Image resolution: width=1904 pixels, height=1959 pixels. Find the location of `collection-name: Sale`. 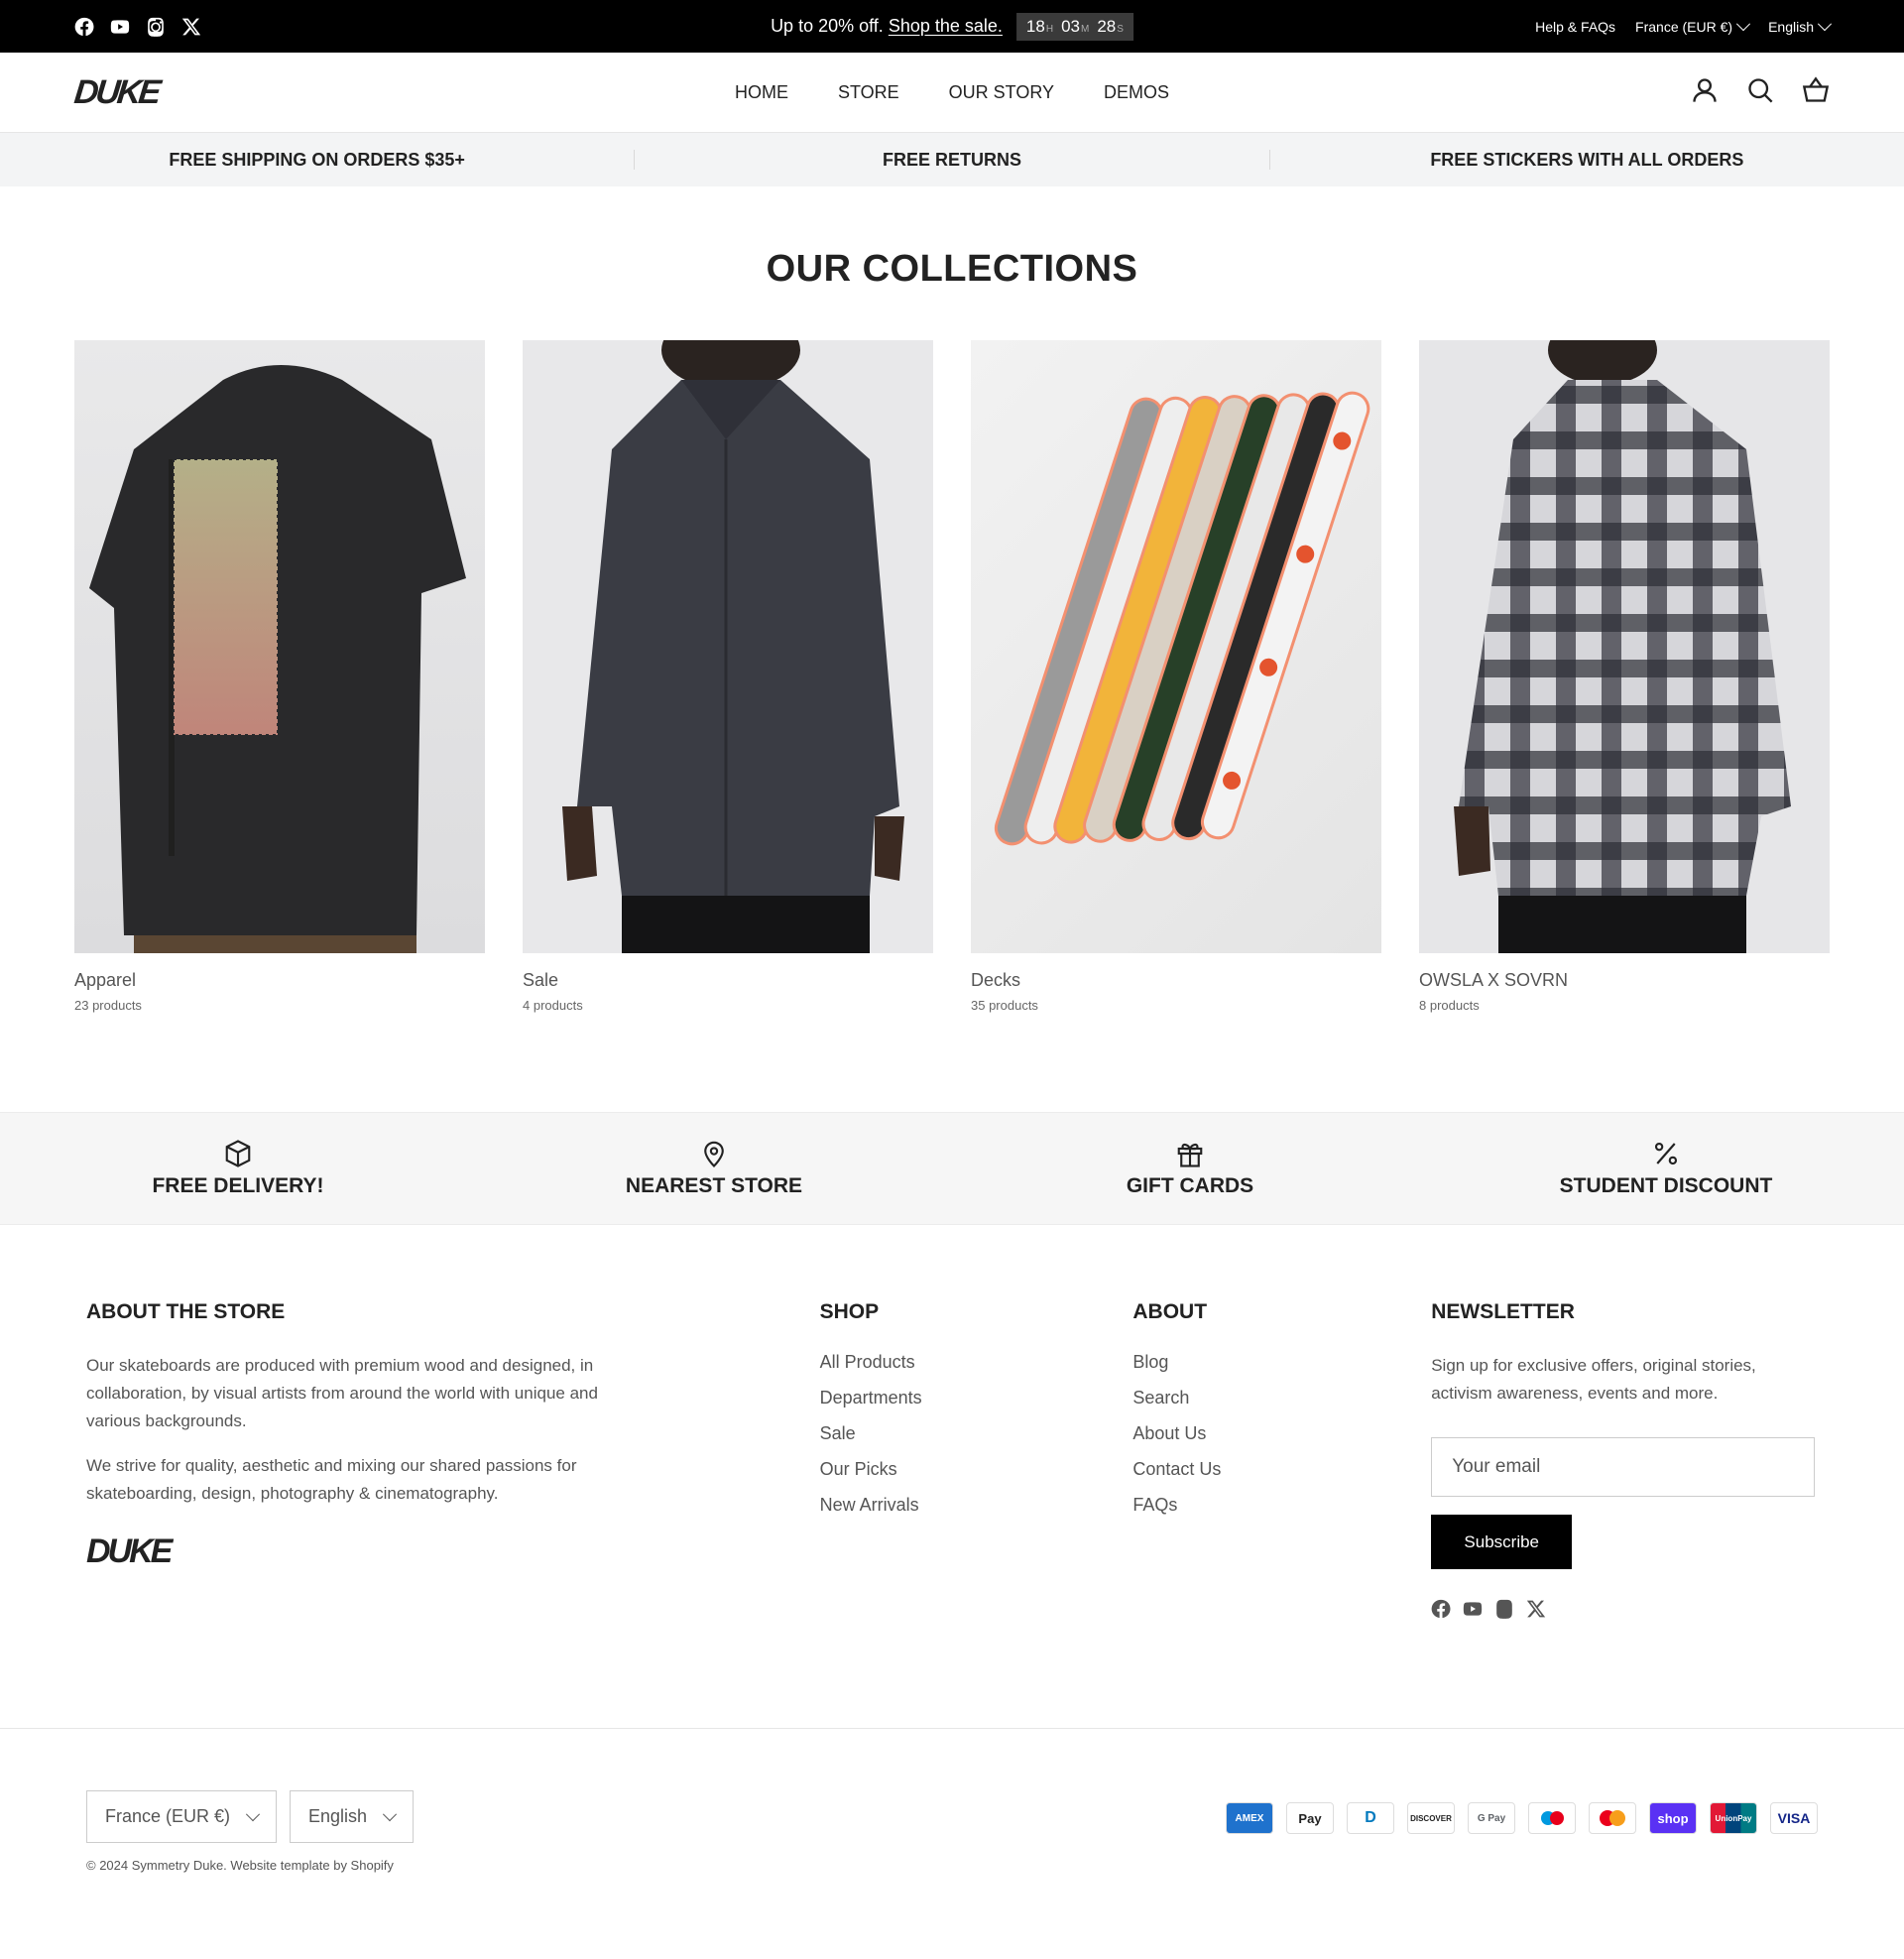

collection-name: Sale is located at coordinates (541, 980).